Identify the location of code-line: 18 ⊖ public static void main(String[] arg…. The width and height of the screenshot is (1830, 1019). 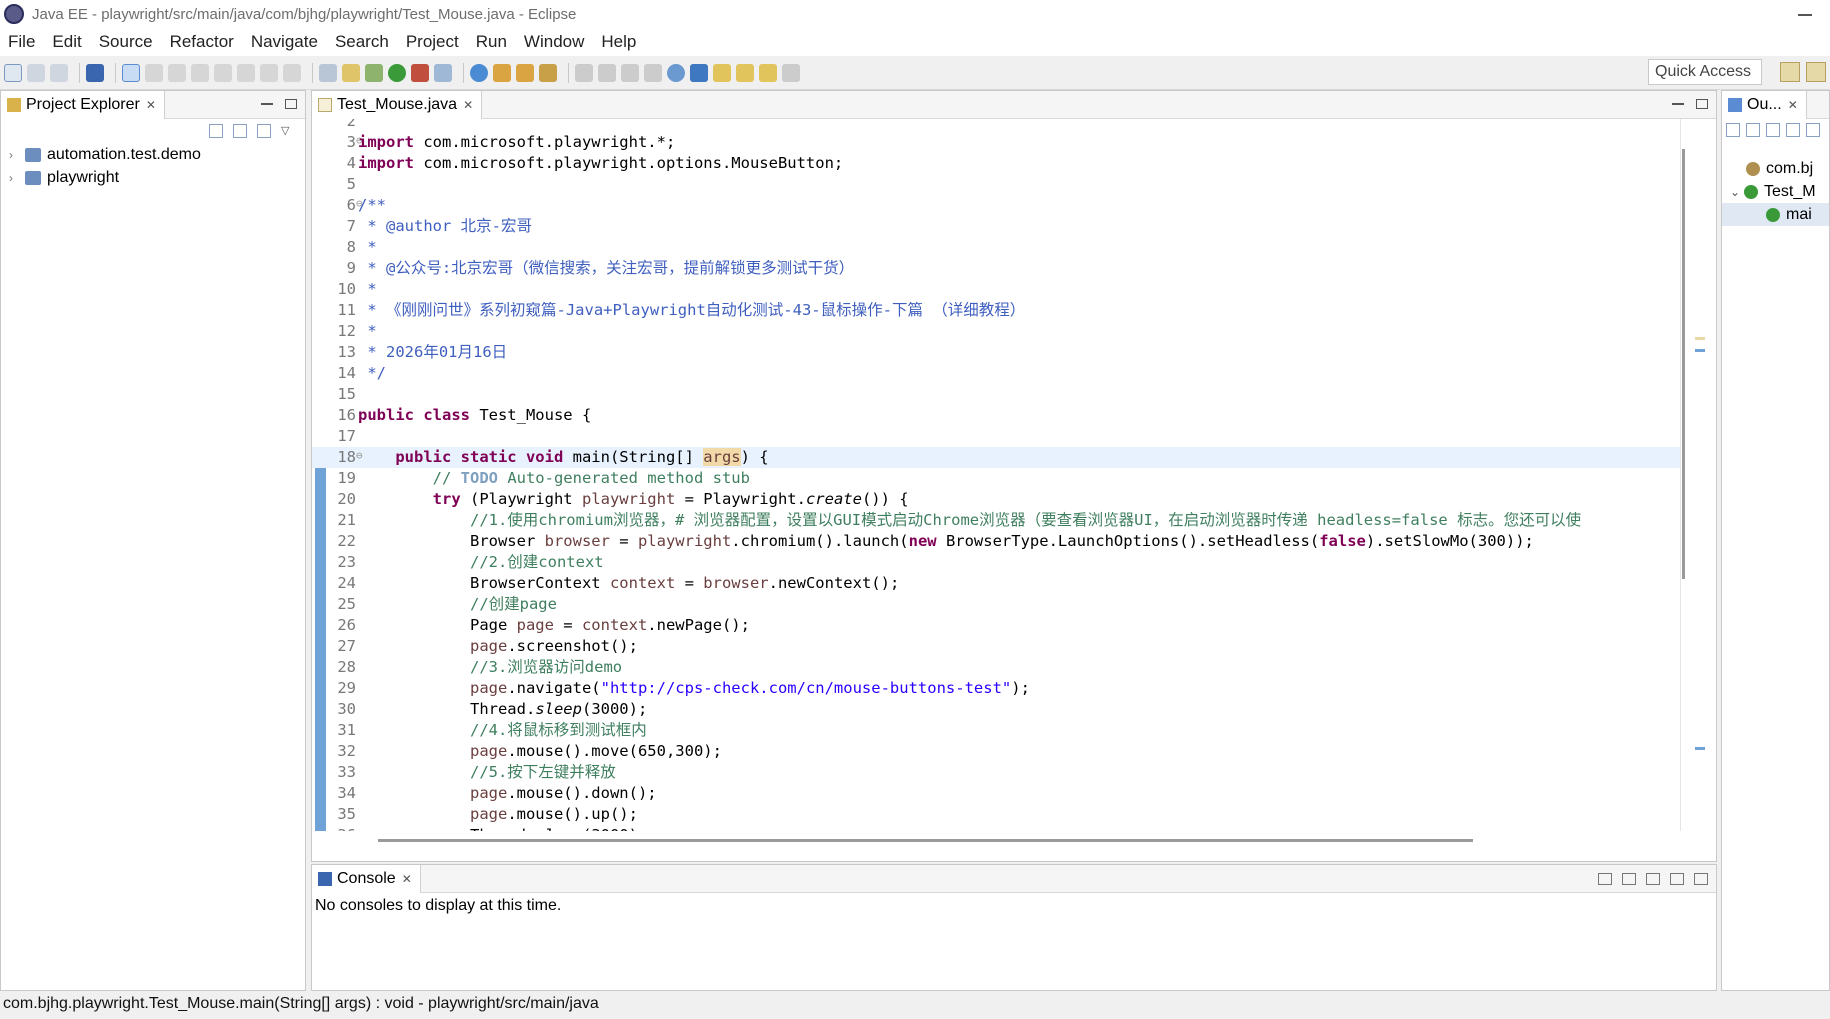
(997, 457).